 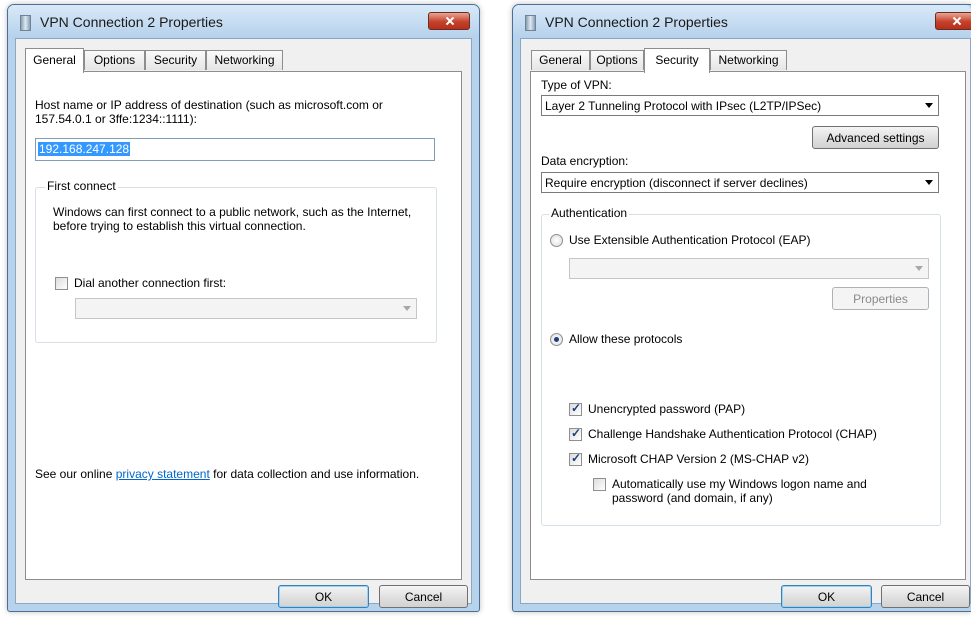 What do you see at coordinates (698, 459) in the screenshot?
I see `ms-chap-v2-label: Microsoft CHAP Version 2 (MS-CHAP v2)` at bounding box center [698, 459].